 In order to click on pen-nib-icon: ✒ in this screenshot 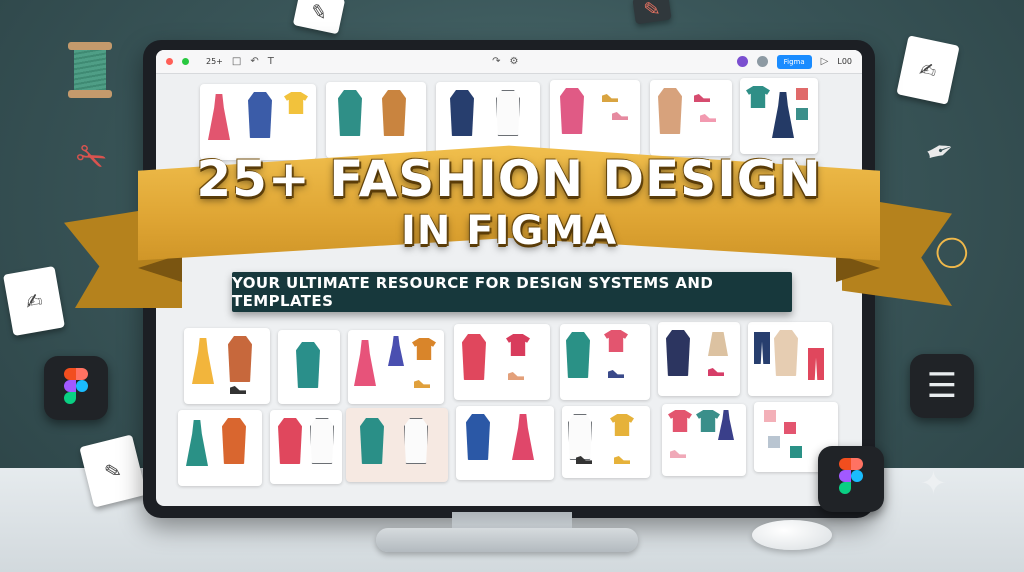, I will do `click(940, 152)`.